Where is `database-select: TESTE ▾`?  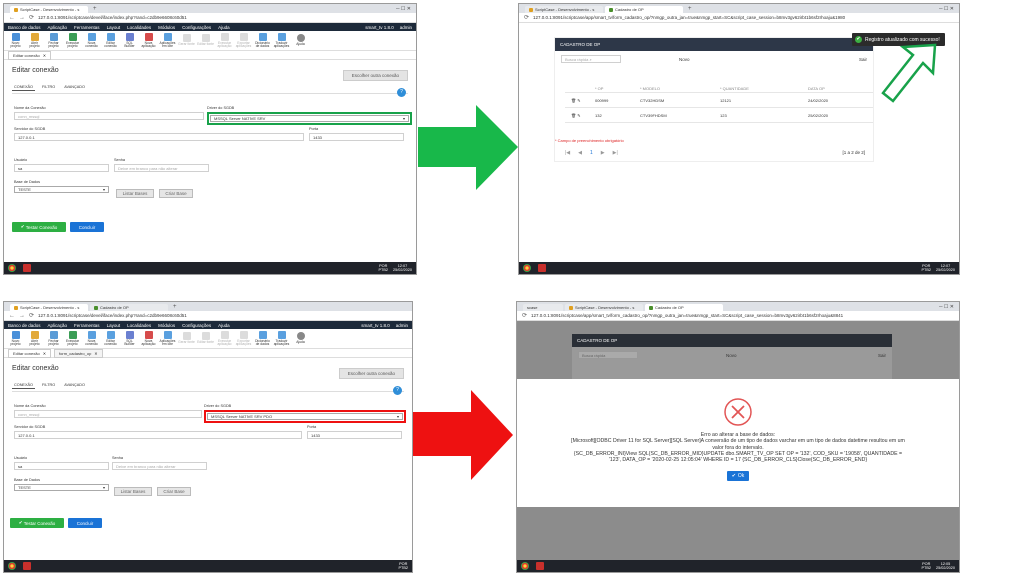
database-select: TESTE ▾ is located at coordinates (61, 487).